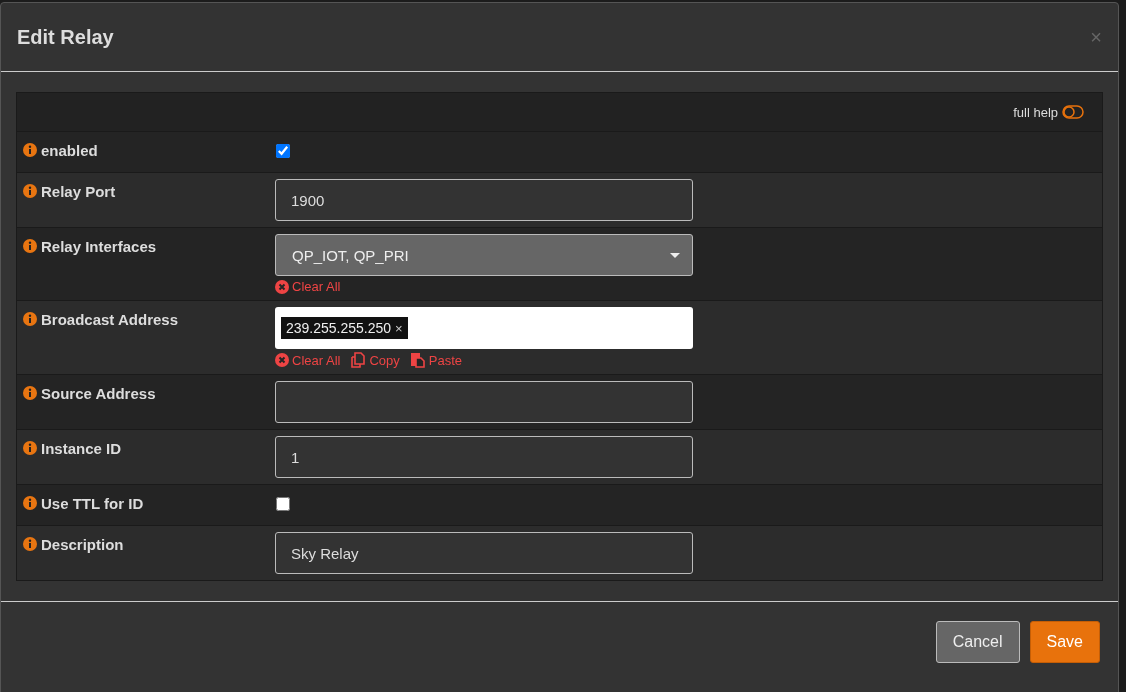  What do you see at coordinates (92, 503) in the screenshot?
I see `field-label: Use TTL for ID` at bounding box center [92, 503].